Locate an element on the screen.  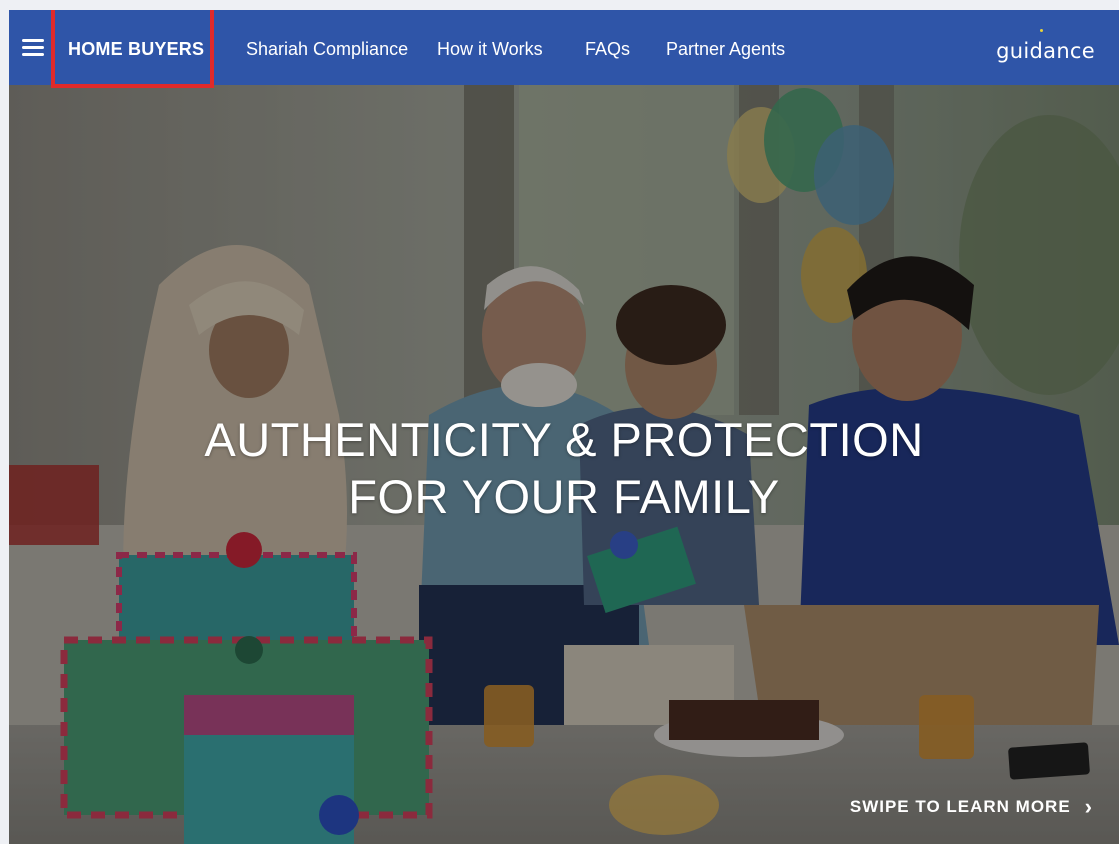
brand-logo: guidance is located at coordinates (1045, 51).